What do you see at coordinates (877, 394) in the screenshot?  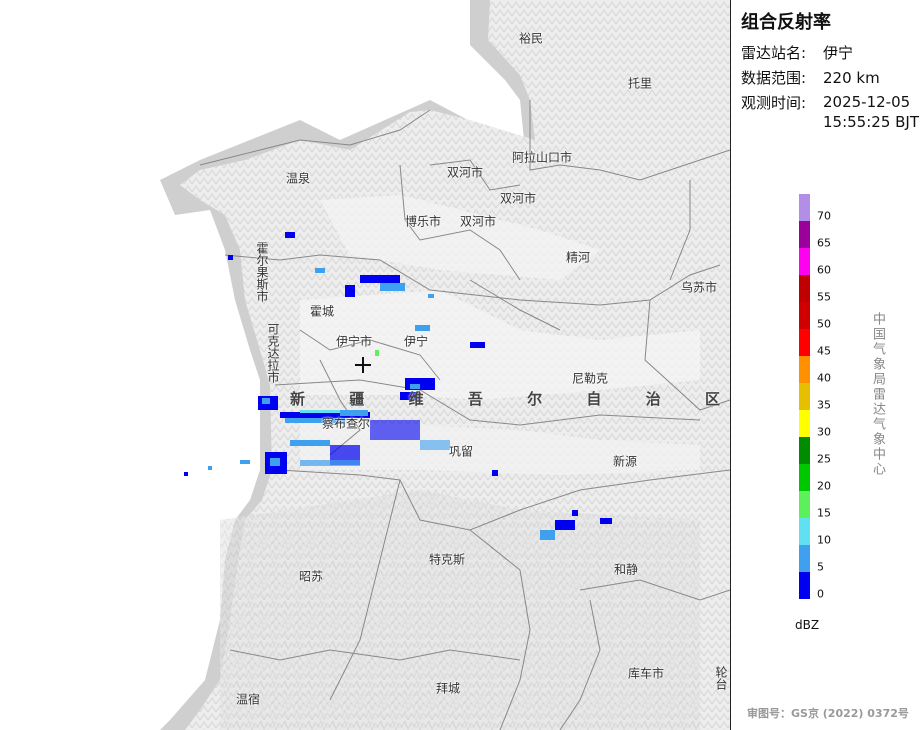 I see `organization-label: 中国气象局雷达气象中心` at bounding box center [877, 394].